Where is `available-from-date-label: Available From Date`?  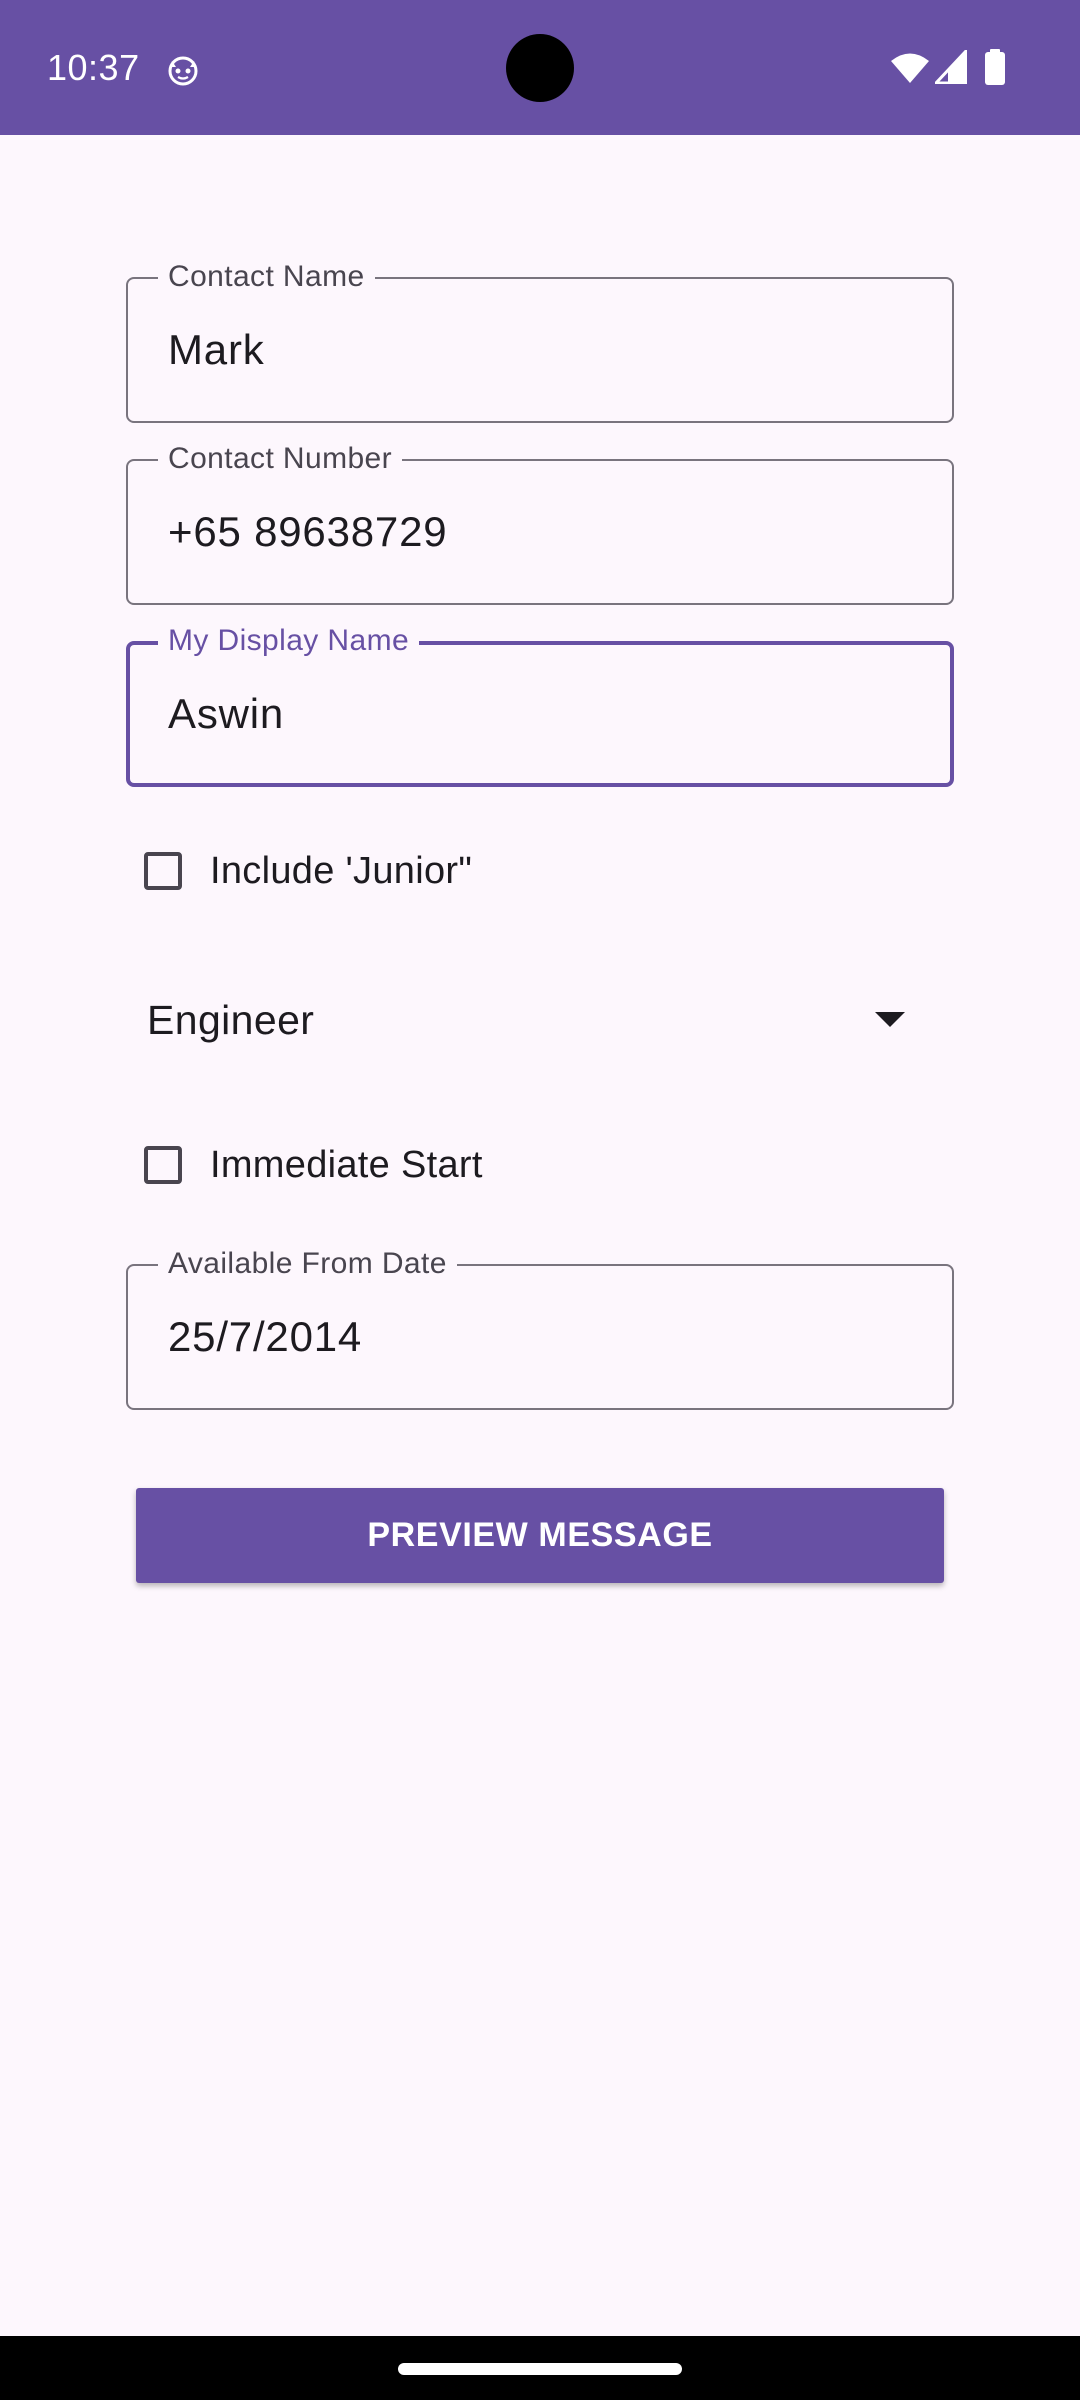
available-from-date-label: Available From Date is located at coordinates (307, 1264).